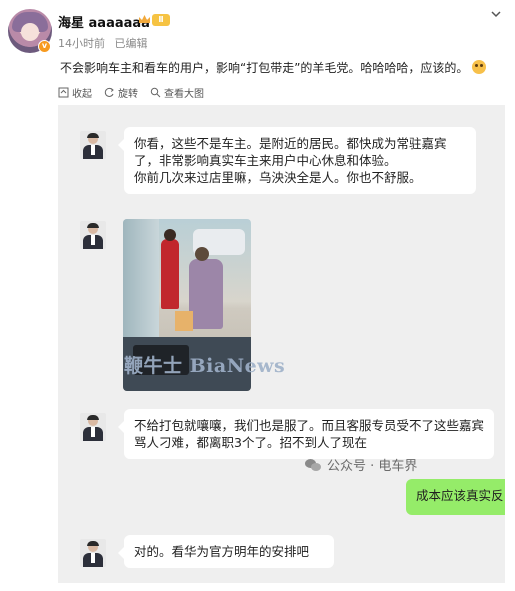 The image size is (515, 591). Describe the element at coordinates (264, 68) in the screenshot. I see `post-text-content: 不会影响车主和看车的用户，影响“打包带走”的羊毛党。哈哈哈哈，应该的。` at that location.